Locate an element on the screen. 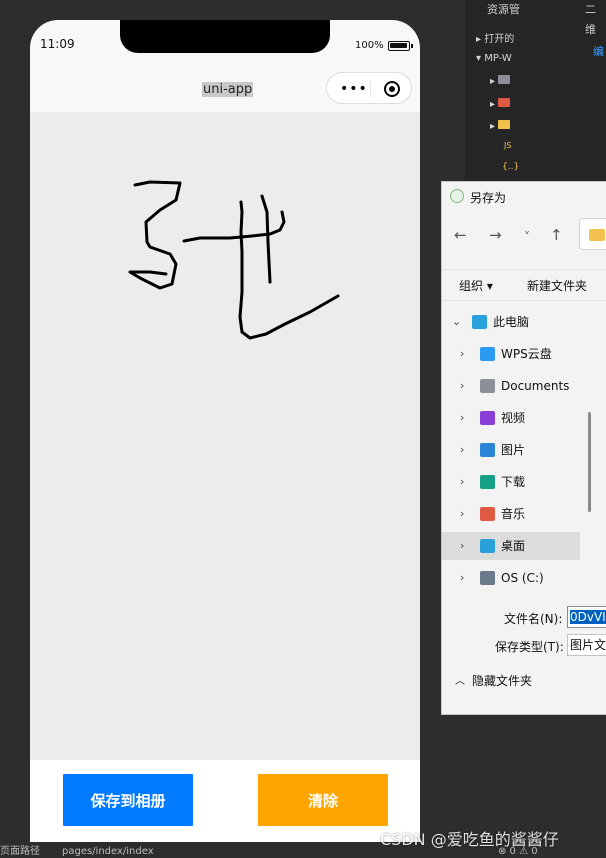 The width and height of the screenshot is (606, 858). ide-sidebar: 资源管 二维 编 is located at coordinates (535, 95).